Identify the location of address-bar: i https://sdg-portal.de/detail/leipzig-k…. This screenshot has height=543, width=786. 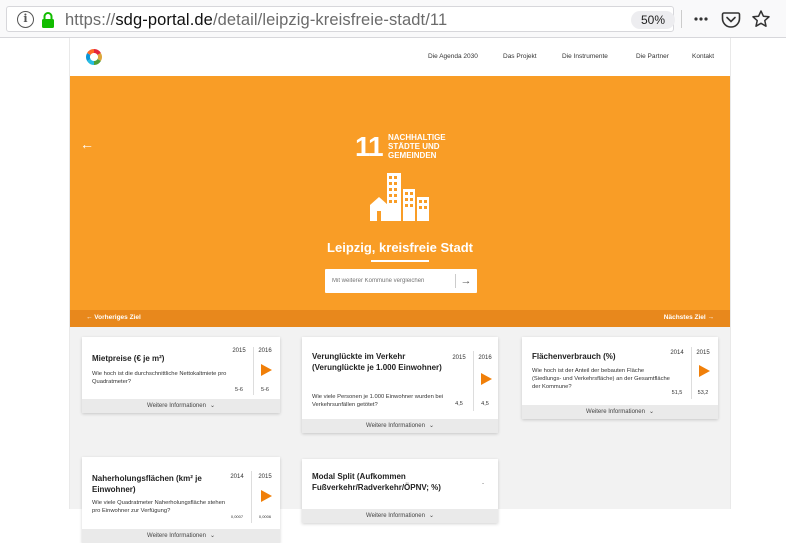
(340, 19).